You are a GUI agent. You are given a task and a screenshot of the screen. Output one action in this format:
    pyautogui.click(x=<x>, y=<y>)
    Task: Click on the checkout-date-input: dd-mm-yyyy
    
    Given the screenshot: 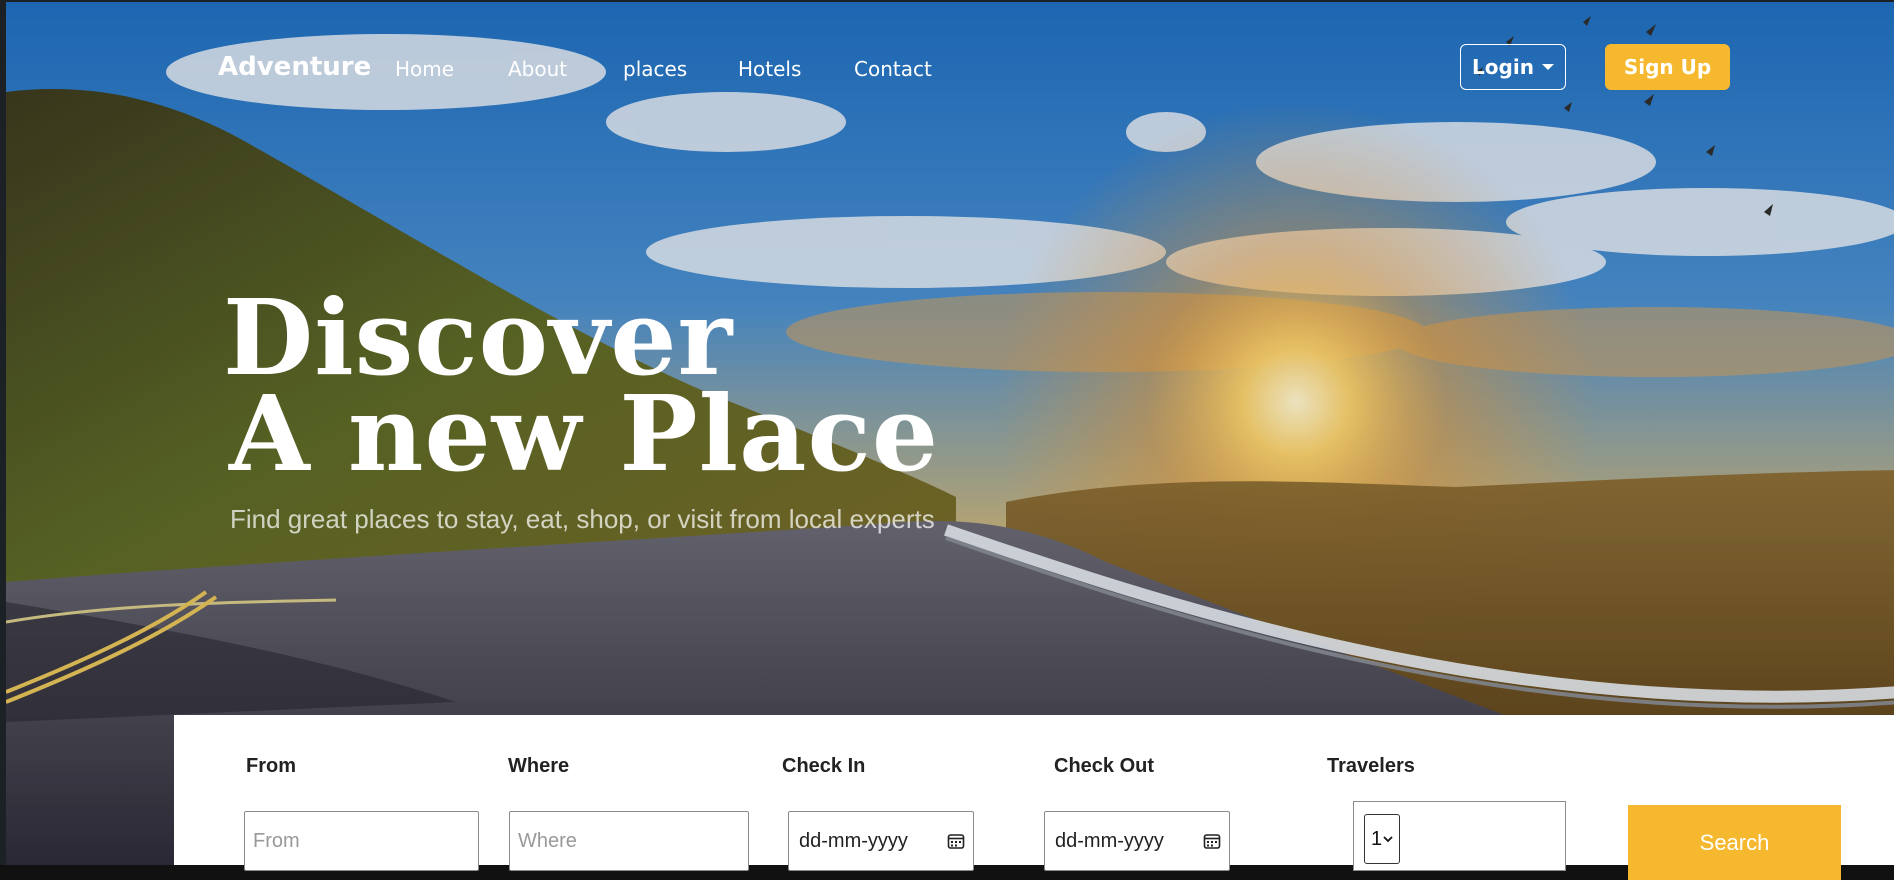 What is the action you would take?
    pyautogui.click(x=1137, y=841)
    